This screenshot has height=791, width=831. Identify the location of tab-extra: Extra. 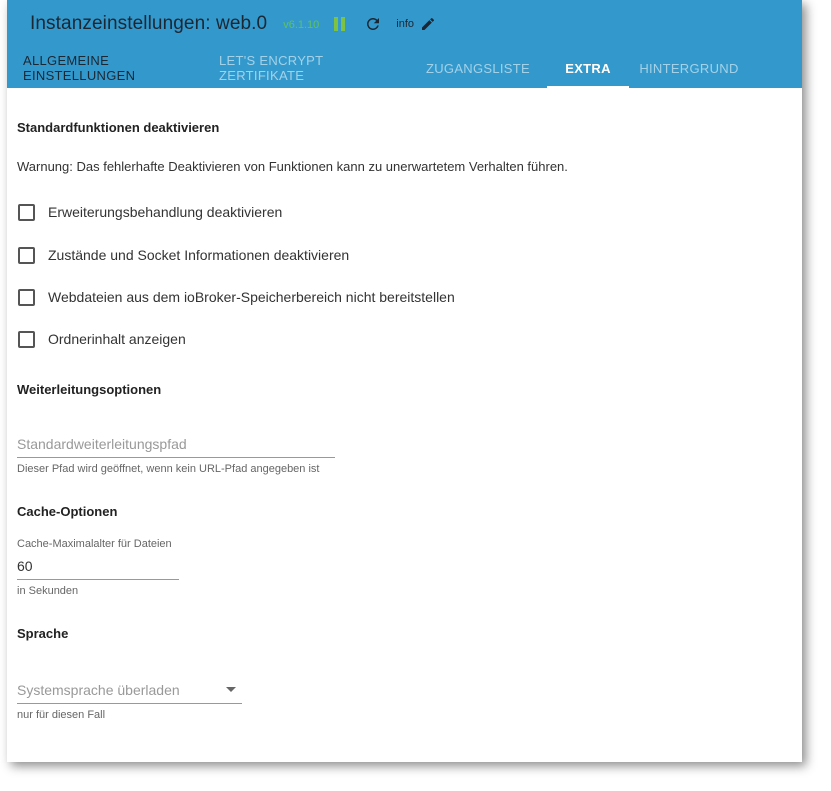
(588, 68).